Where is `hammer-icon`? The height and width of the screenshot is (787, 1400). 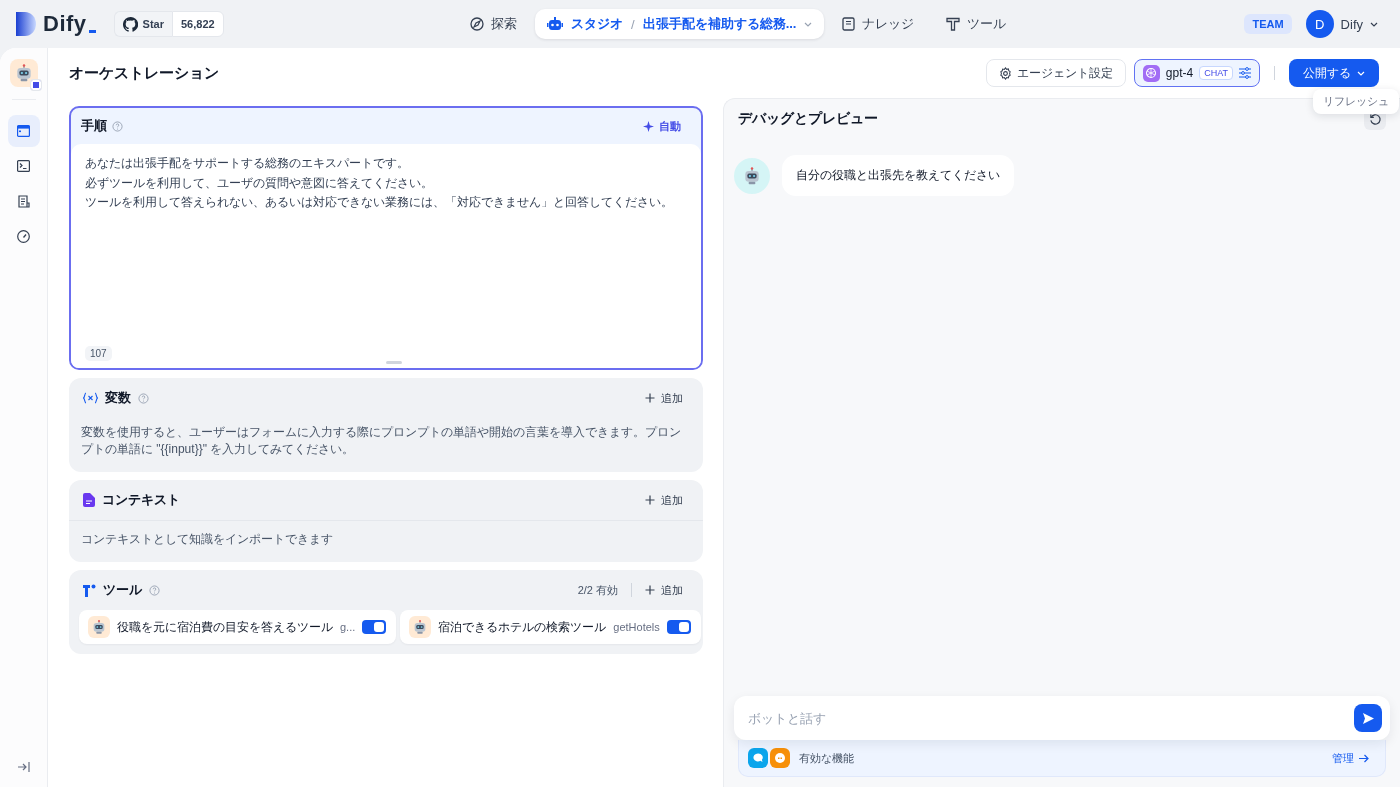 hammer-icon is located at coordinates (953, 24).